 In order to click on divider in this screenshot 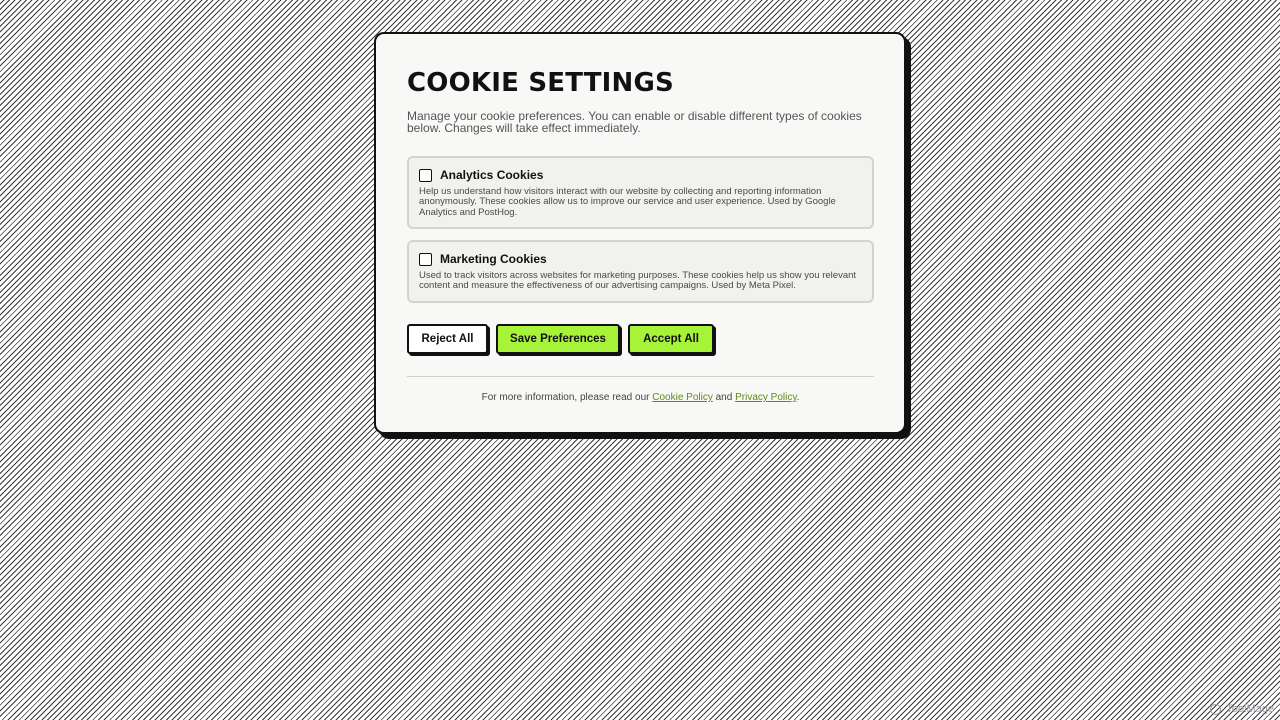, I will do `click(640, 376)`.